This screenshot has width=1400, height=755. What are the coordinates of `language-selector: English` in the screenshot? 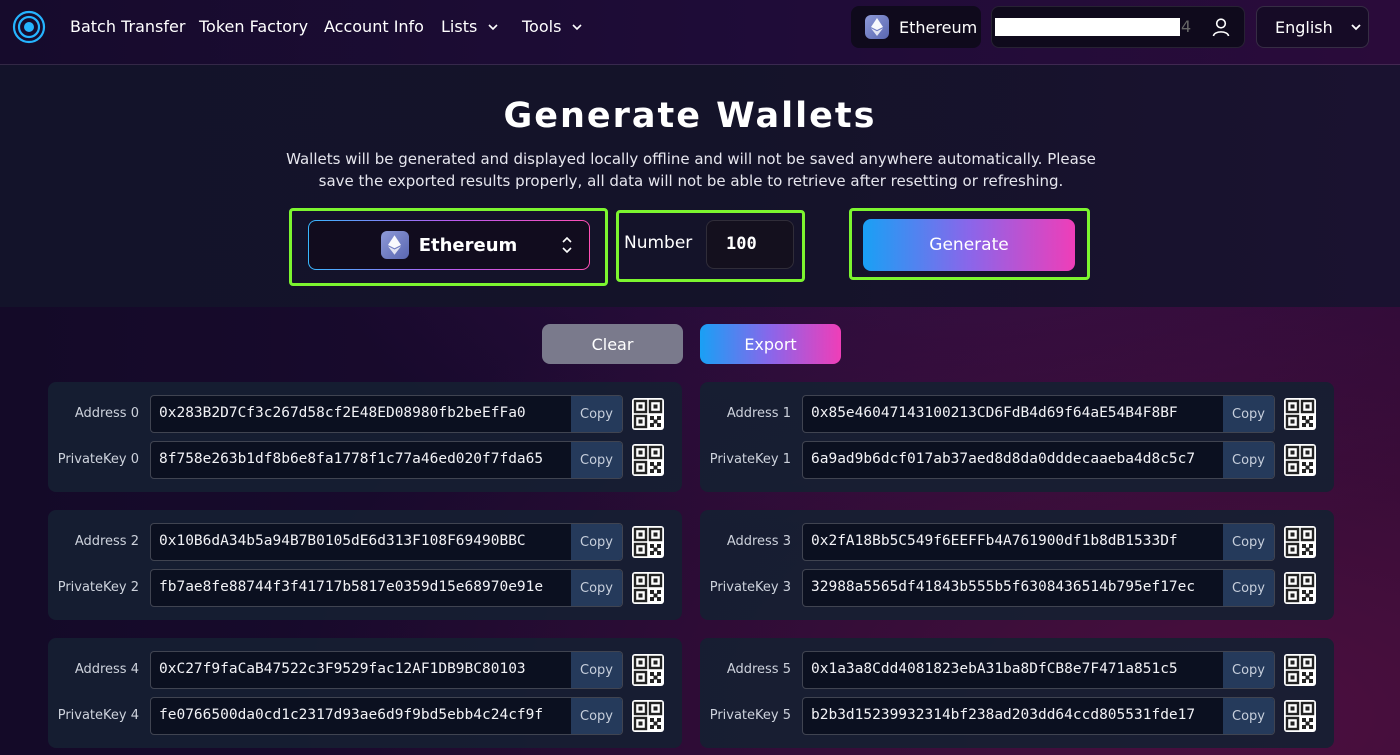 It's located at (1312, 27).